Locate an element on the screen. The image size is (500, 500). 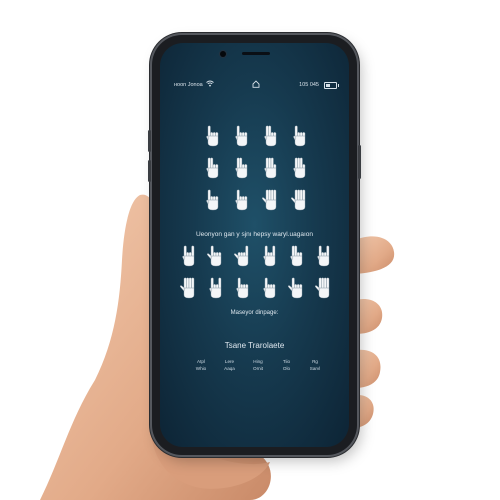
translation-word: Aaqa is located at coordinates (230, 368).